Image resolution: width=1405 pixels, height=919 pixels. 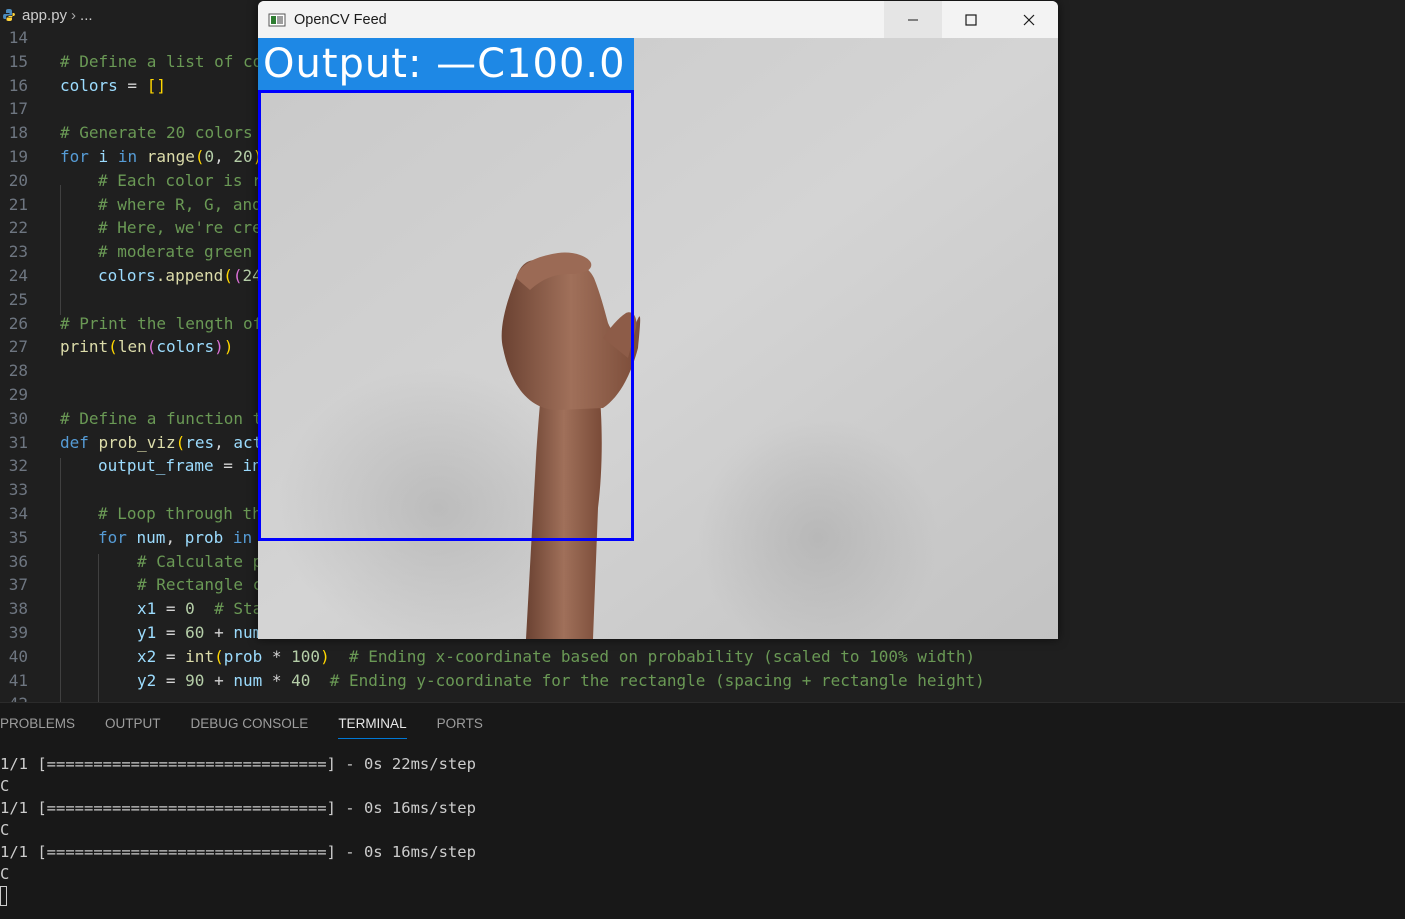 What do you see at coordinates (18, 490) in the screenshot?
I see `line-number: 33` at bounding box center [18, 490].